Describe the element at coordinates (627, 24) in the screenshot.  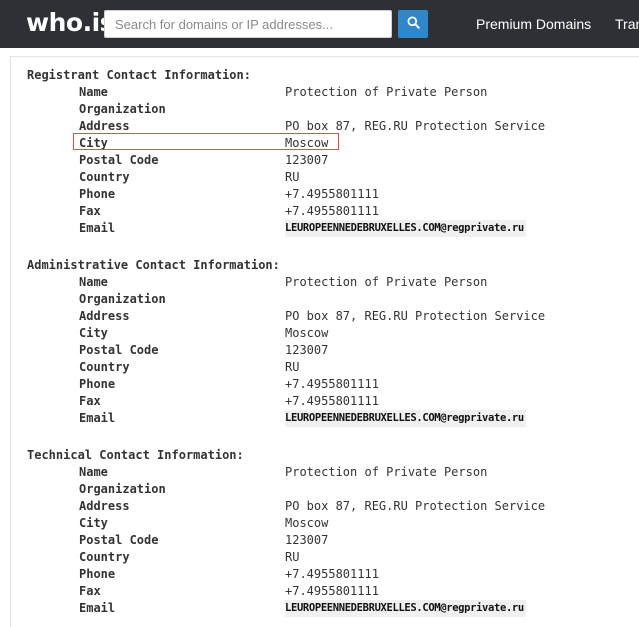
I see `nav-transfer: Tran` at that location.